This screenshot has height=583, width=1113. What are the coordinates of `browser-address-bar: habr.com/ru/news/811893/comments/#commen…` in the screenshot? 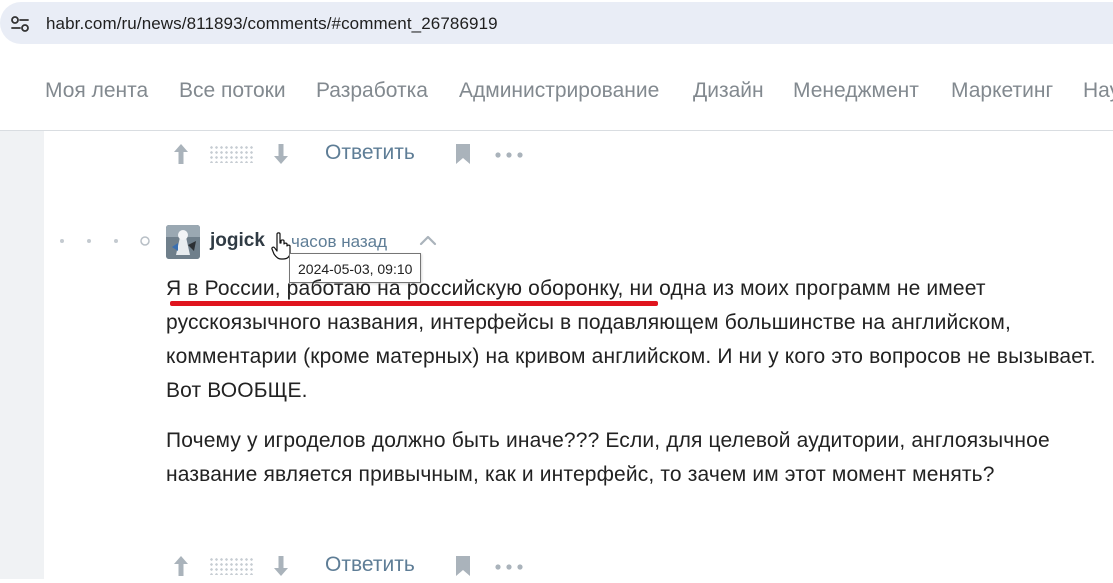 It's located at (556, 23).